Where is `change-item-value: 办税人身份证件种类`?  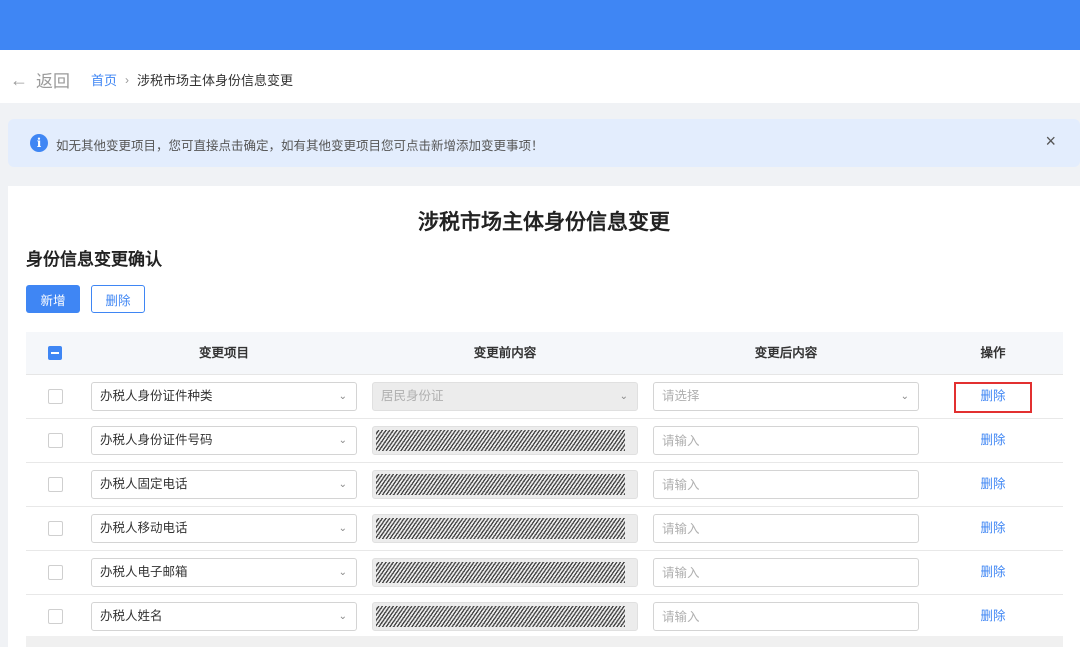 change-item-value: 办税人身份证件种类 is located at coordinates (156, 396).